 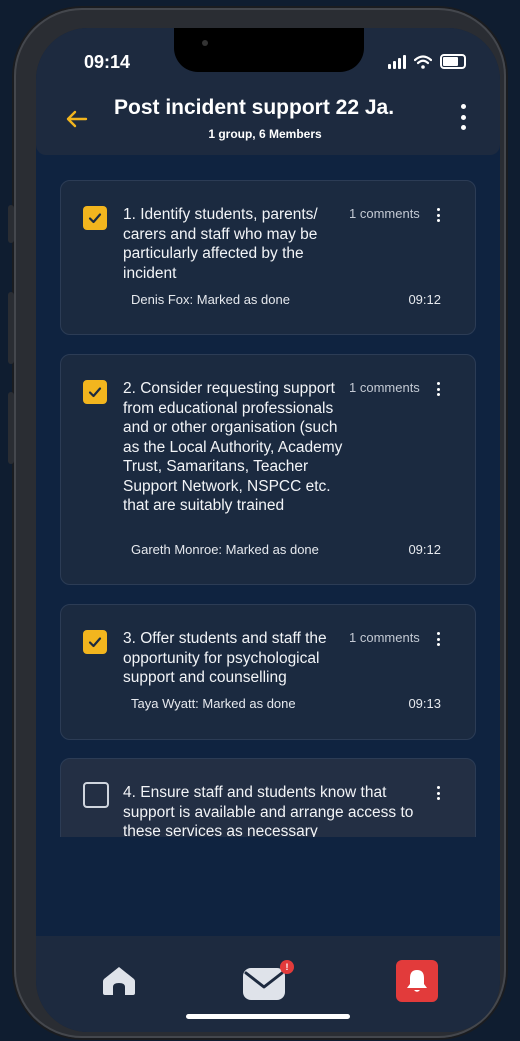 What do you see at coordinates (264, 984) in the screenshot?
I see `mail-icon` at bounding box center [264, 984].